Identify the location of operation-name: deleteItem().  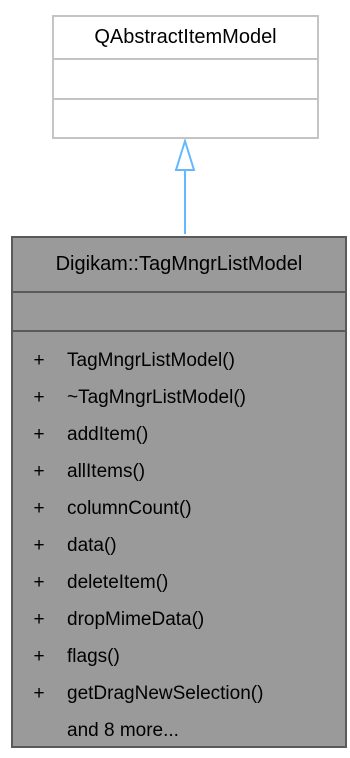
(118, 582).